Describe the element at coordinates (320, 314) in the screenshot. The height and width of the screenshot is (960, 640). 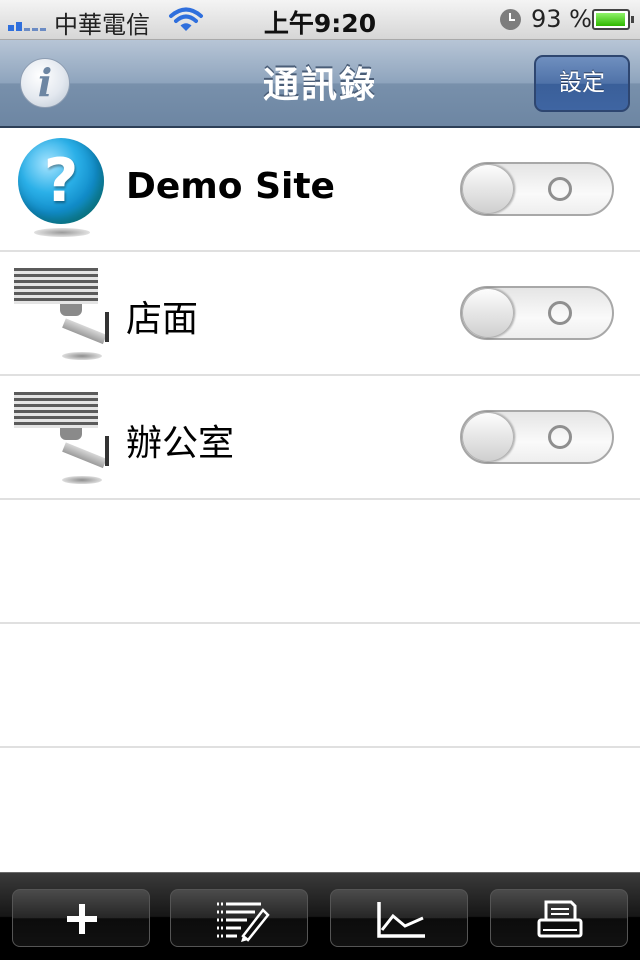
I see `list-item-storefront: 店面` at that location.